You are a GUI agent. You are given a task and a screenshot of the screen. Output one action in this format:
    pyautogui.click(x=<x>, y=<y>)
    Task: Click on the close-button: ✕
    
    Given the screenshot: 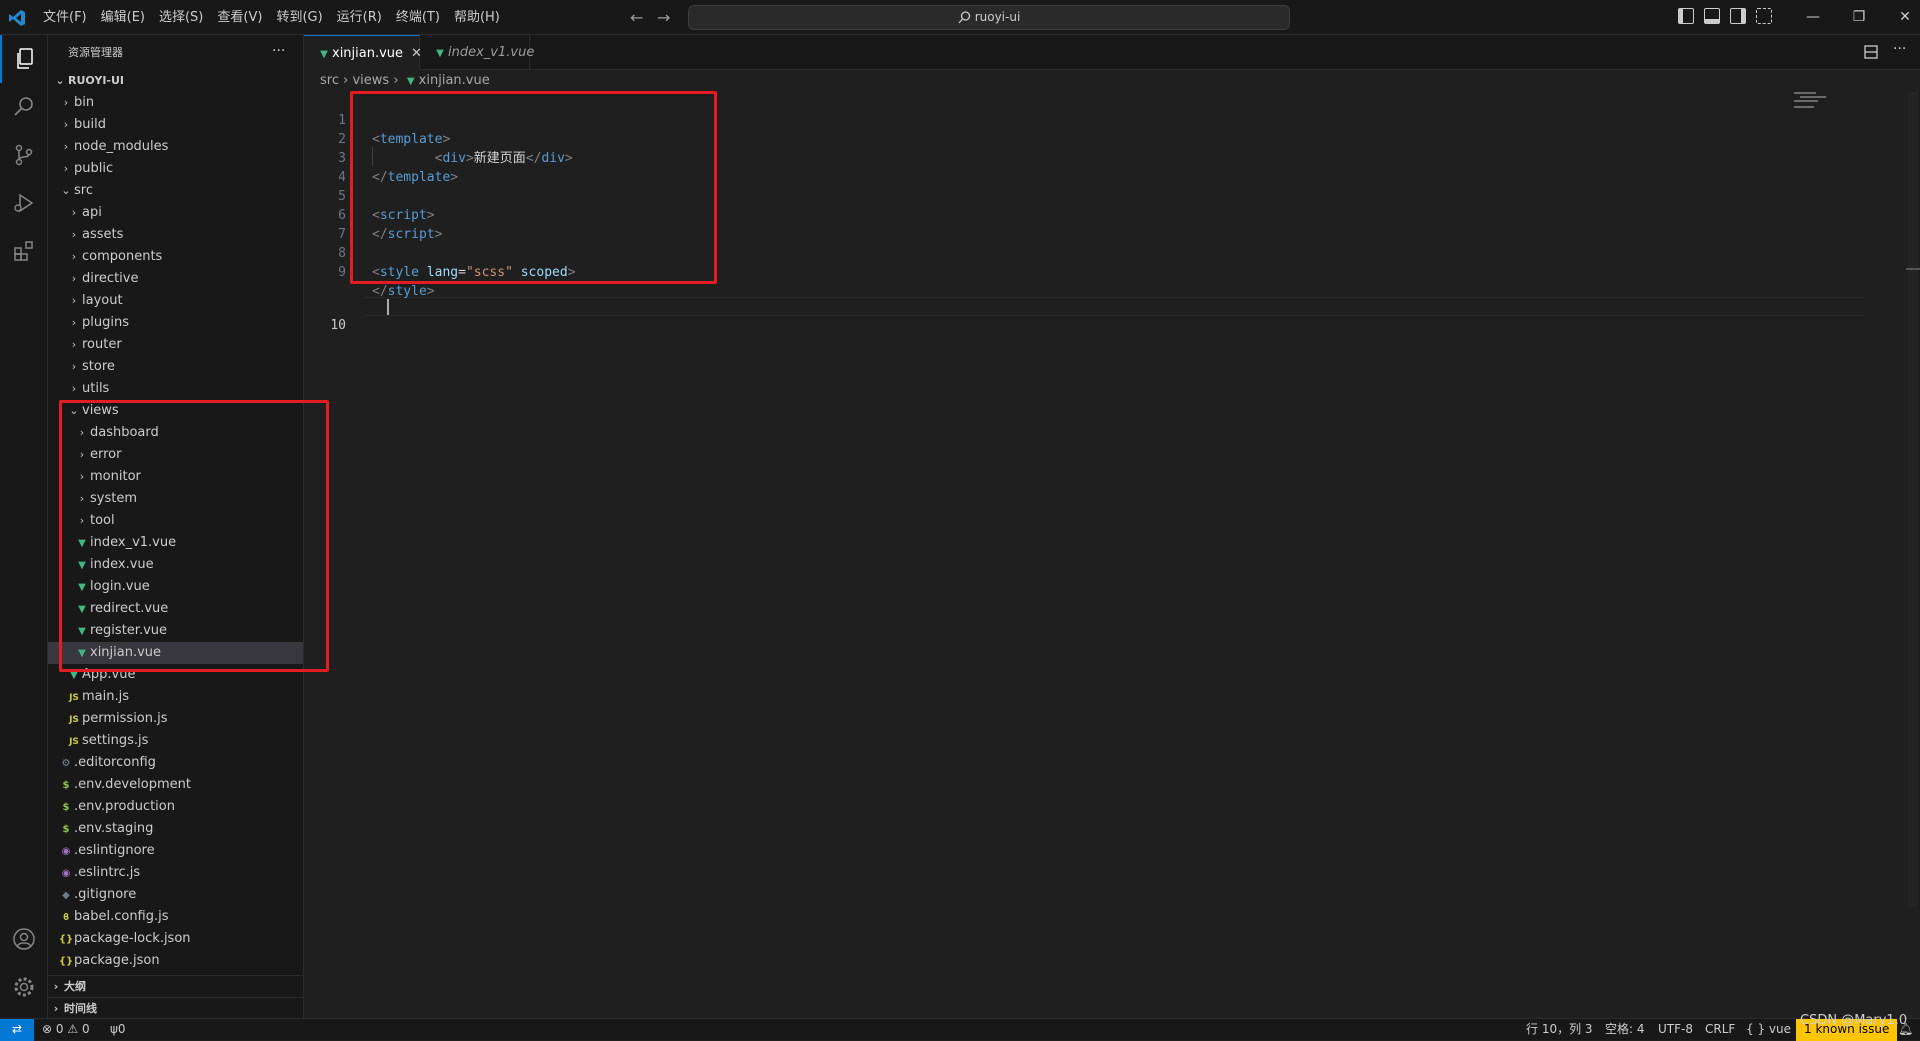 What is the action you would take?
    pyautogui.click(x=1901, y=17)
    